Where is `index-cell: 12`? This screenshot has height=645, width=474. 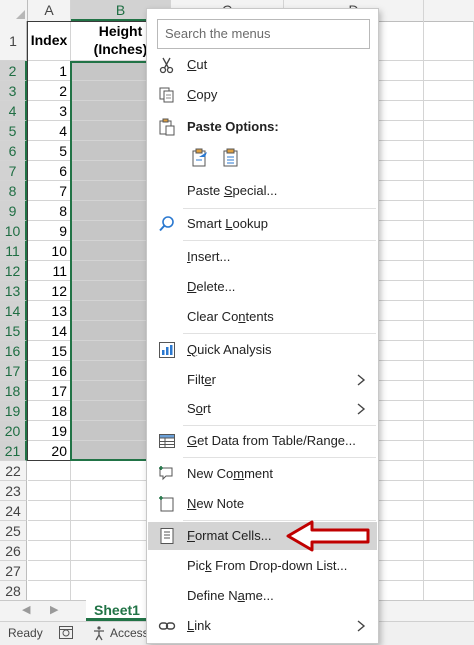
index-cell: 12 is located at coordinates (49, 291).